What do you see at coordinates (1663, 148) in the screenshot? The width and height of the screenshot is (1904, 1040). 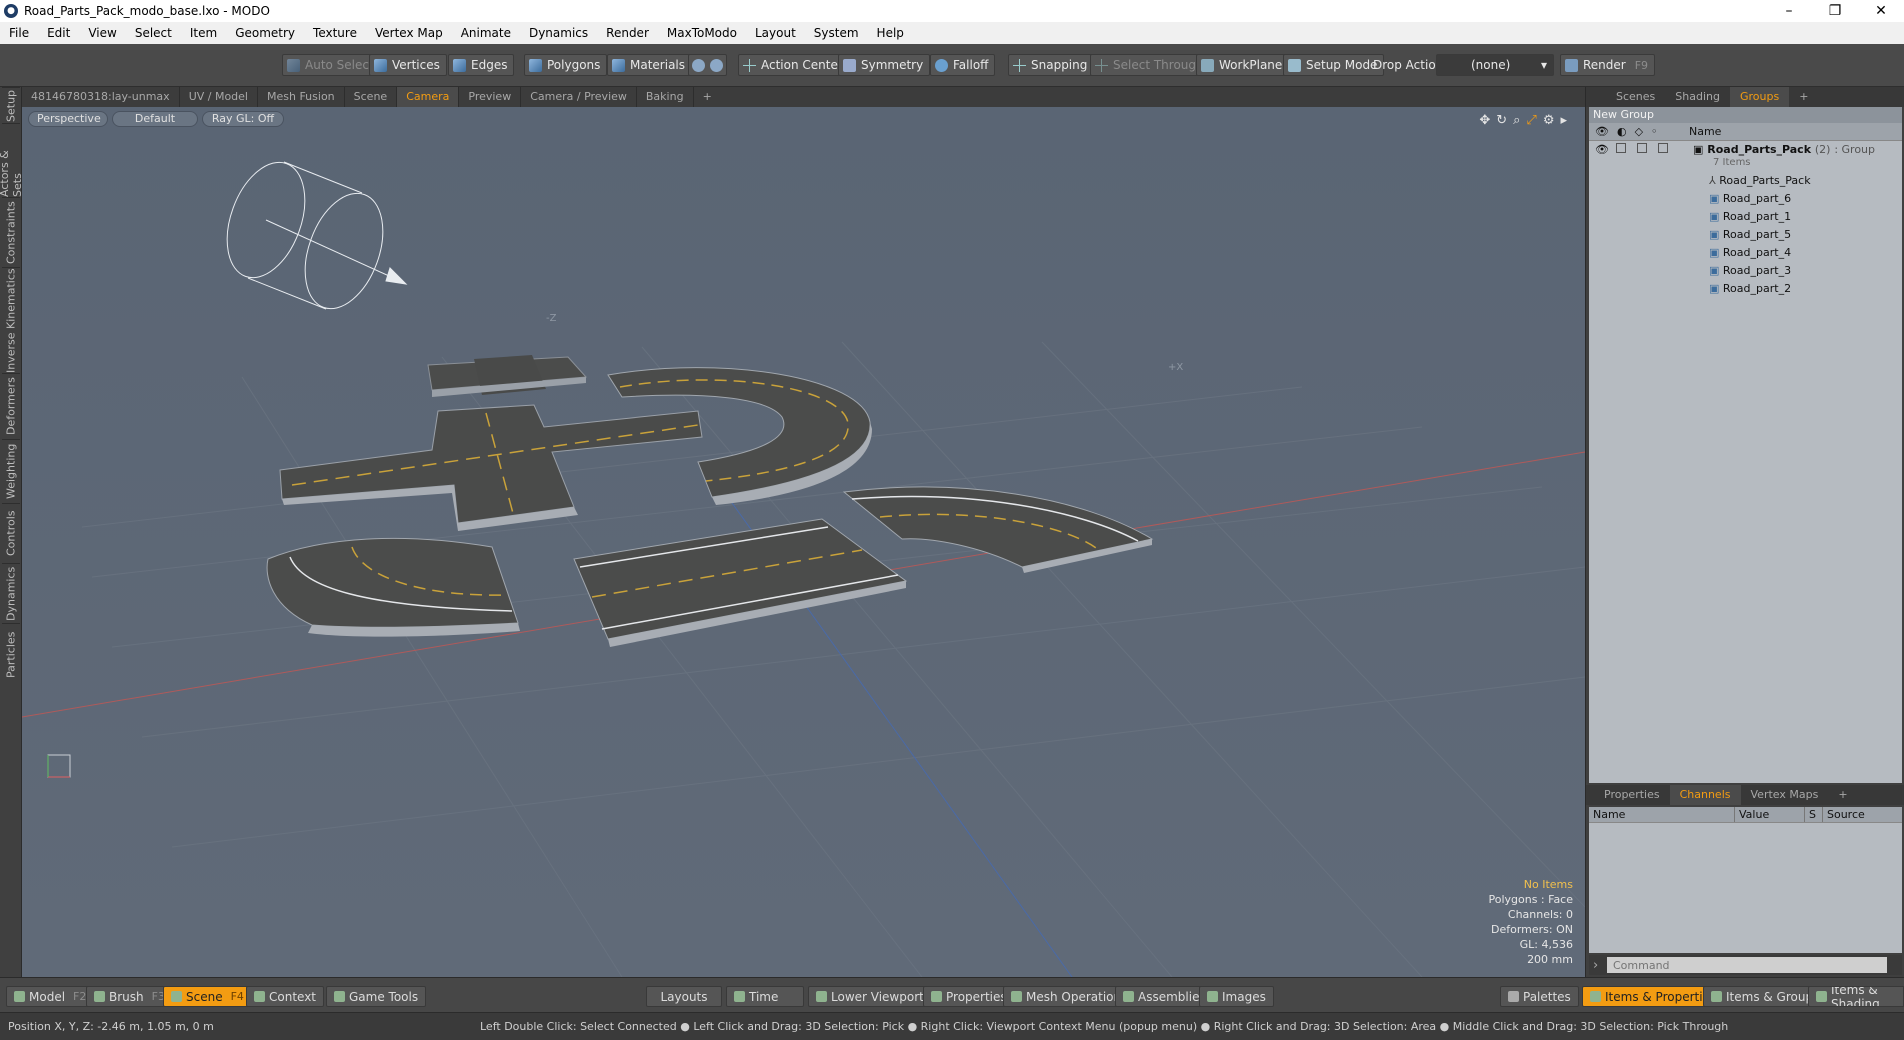 I see `render-box` at bounding box center [1663, 148].